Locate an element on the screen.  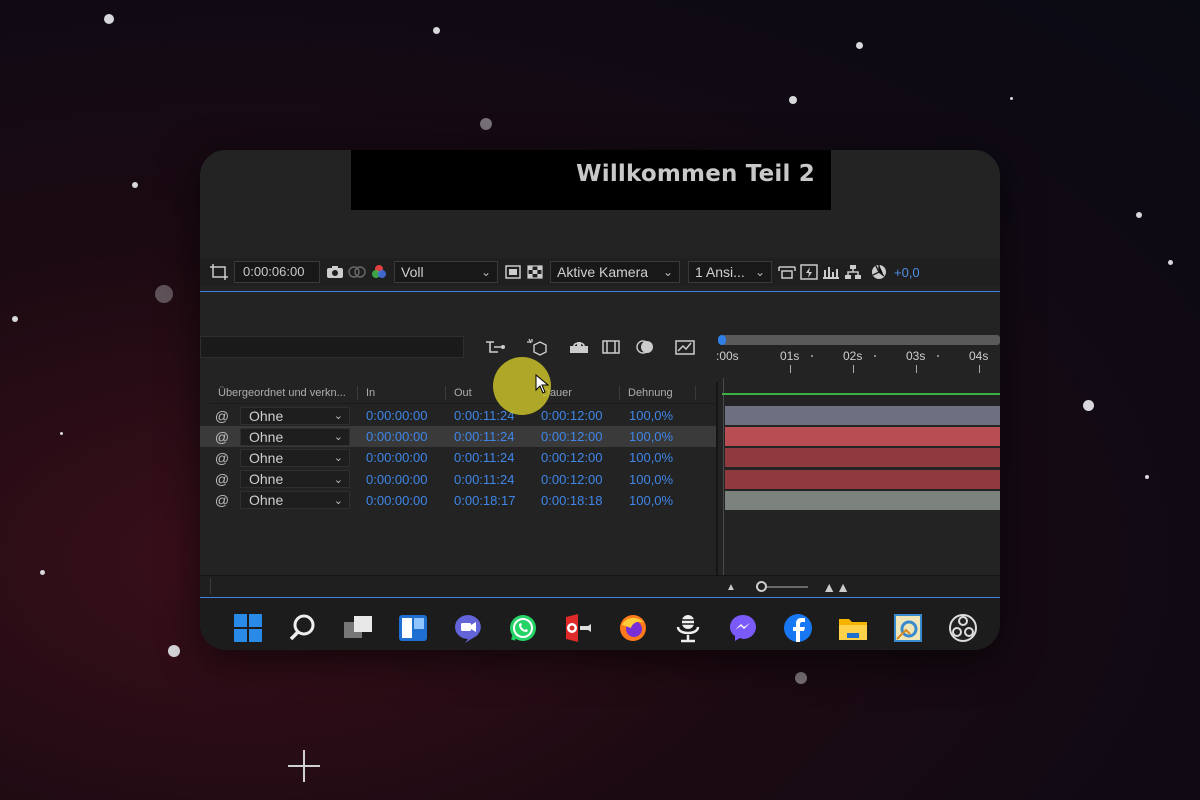
sparkle-decoration is located at coordinates (304, 766).